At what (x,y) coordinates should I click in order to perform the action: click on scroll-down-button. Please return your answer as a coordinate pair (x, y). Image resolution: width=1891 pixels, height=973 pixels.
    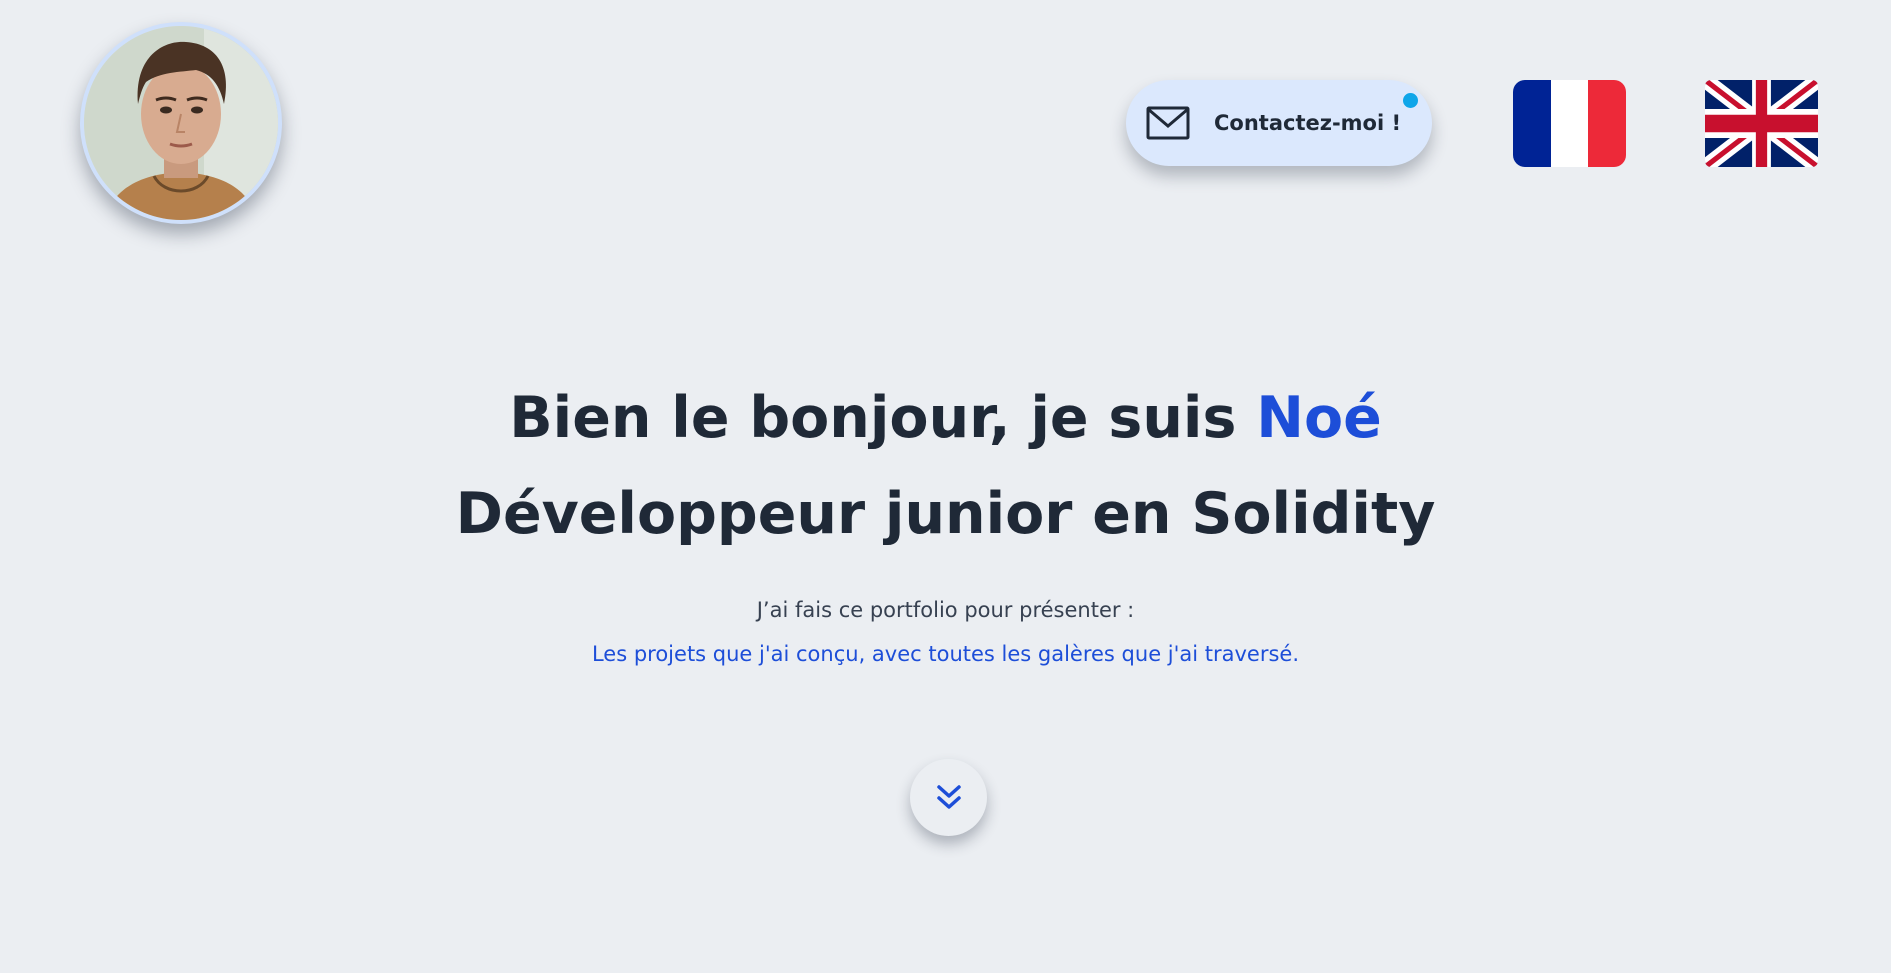
    Looking at the image, I should click on (948, 797).